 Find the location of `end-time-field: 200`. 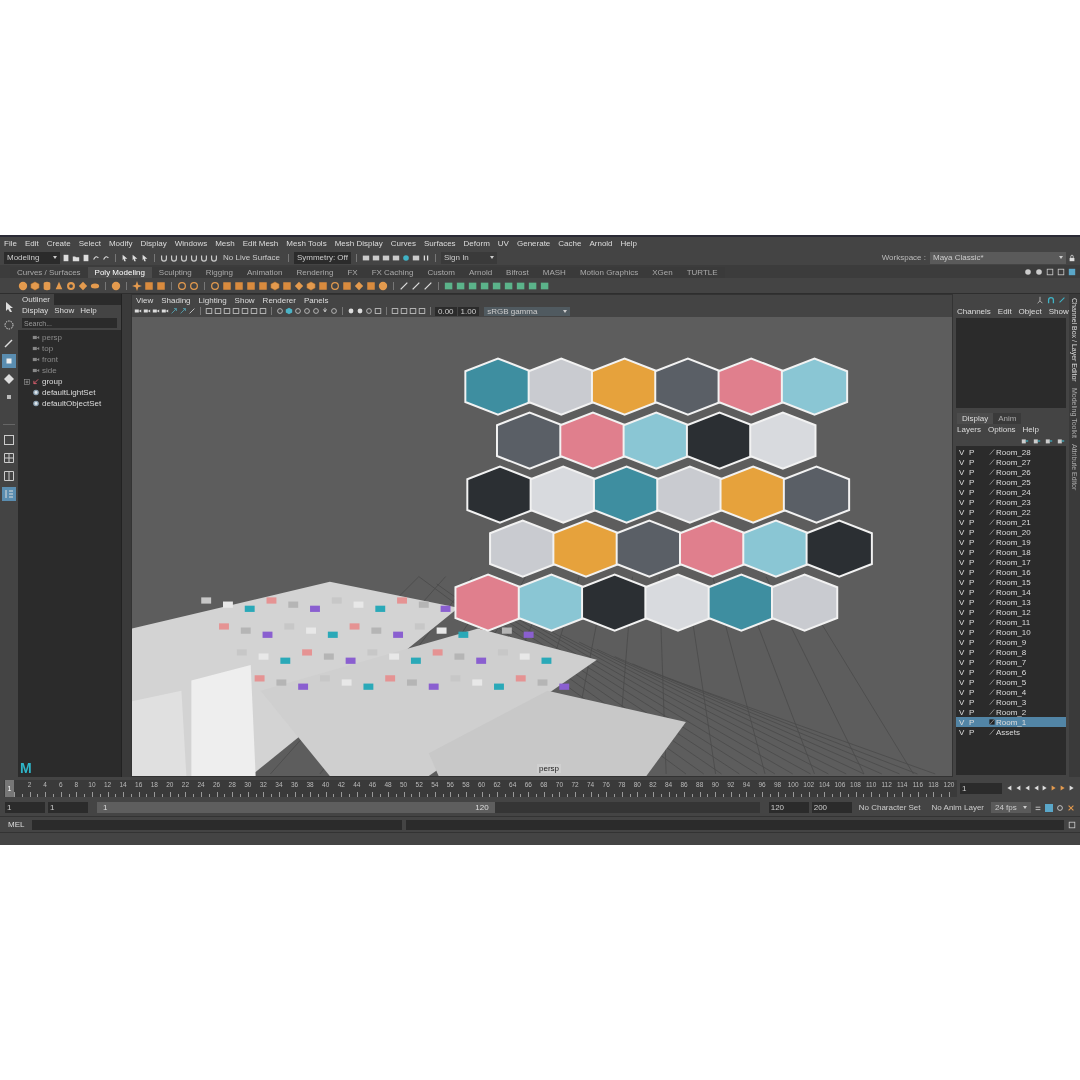

end-time-field: 200 is located at coordinates (831, 807).